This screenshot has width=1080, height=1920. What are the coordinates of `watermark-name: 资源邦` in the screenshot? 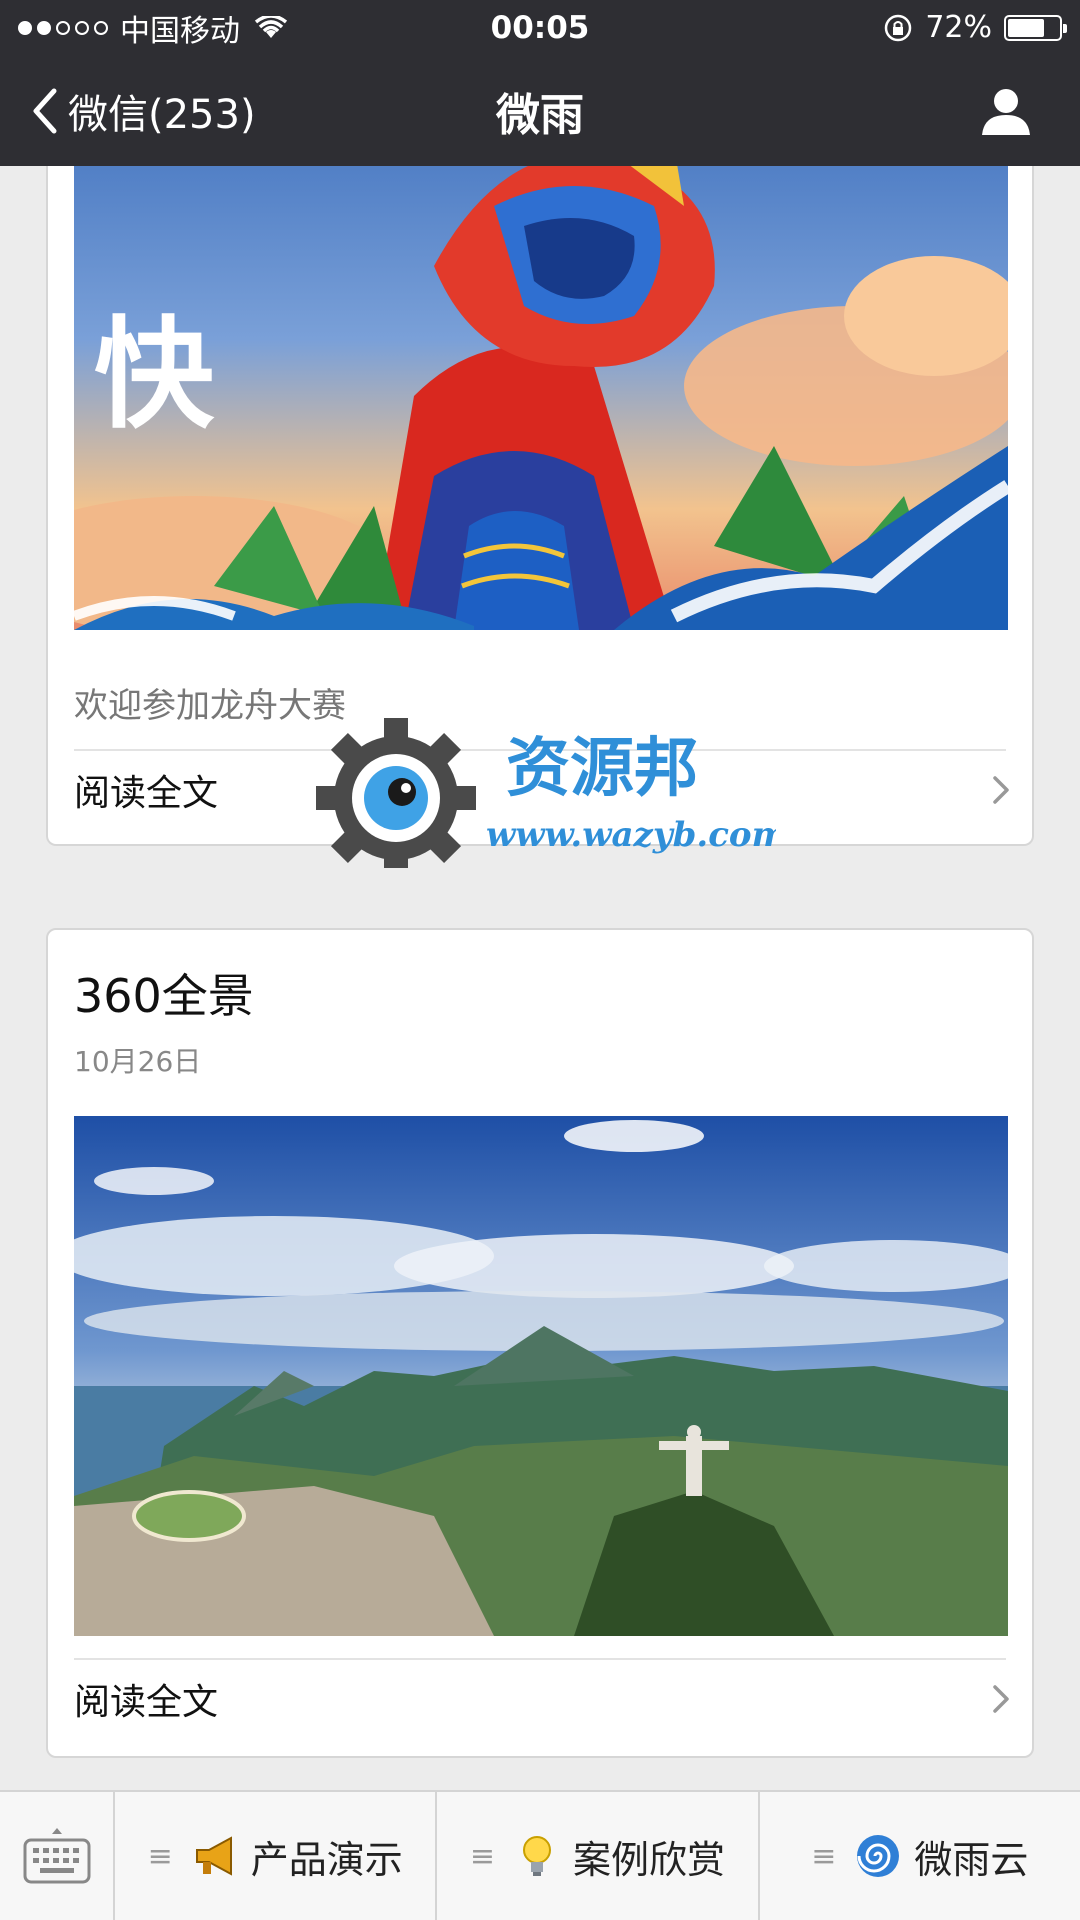 It's located at (602, 768).